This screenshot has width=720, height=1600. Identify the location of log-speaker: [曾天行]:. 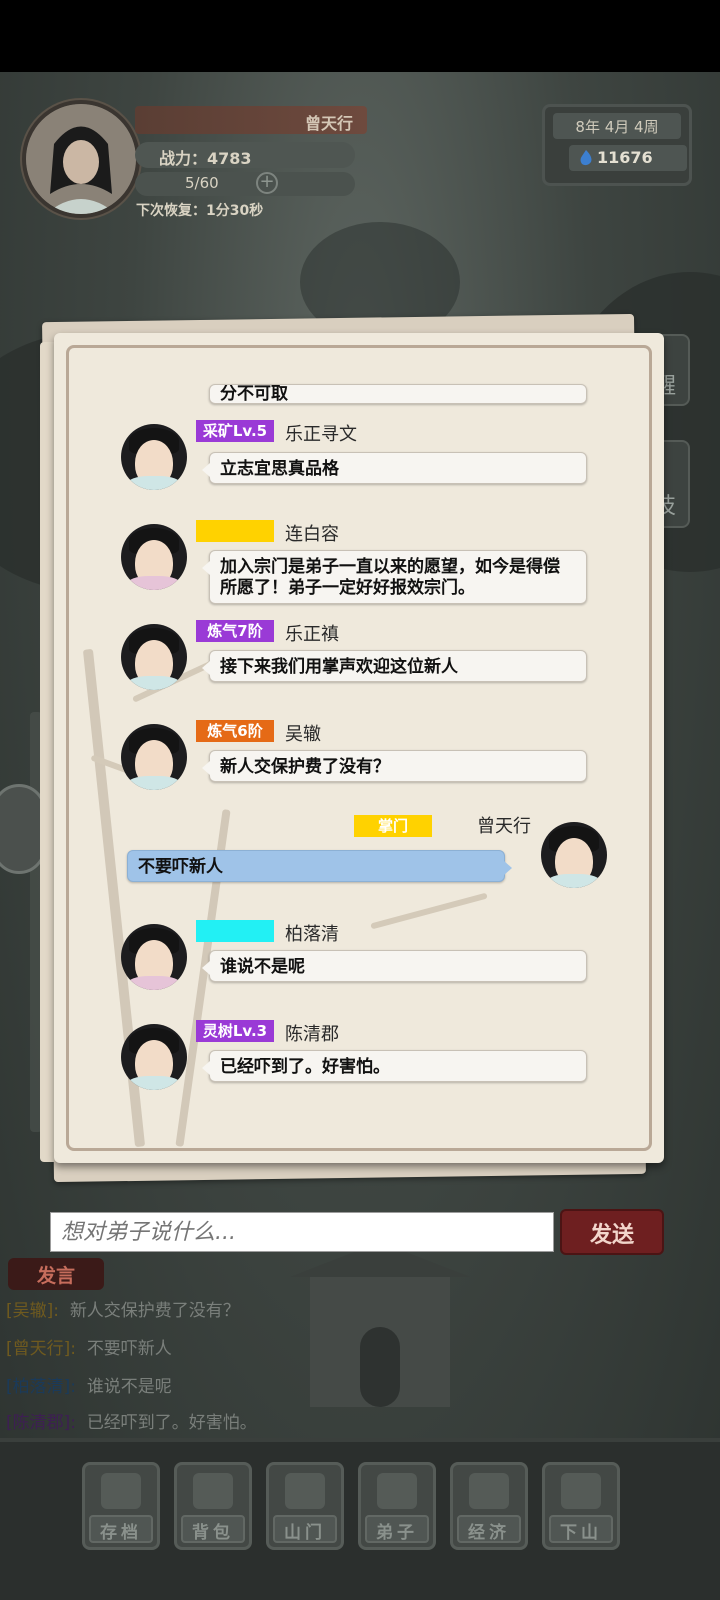
(41, 1349).